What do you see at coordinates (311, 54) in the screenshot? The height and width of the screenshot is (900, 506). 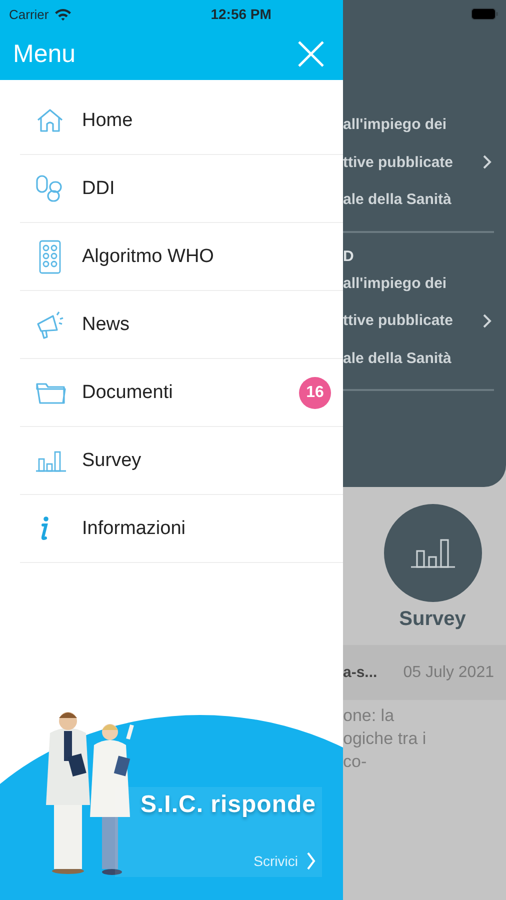 I see `close-icon` at bounding box center [311, 54].